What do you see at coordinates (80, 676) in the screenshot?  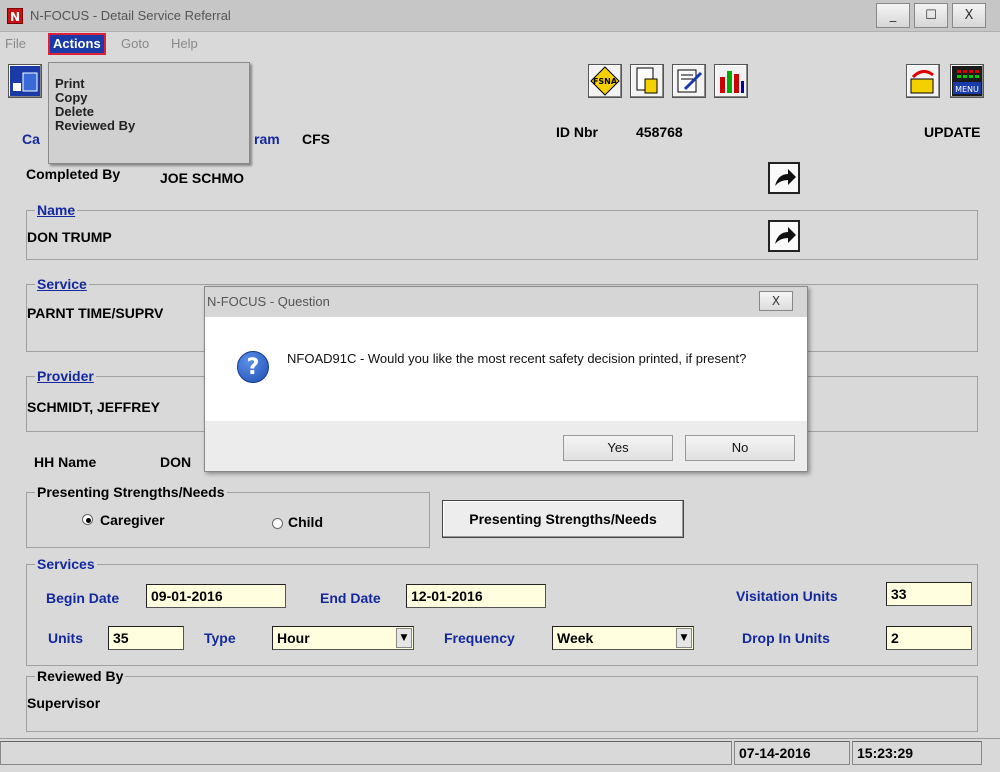 I see `reviewed-by-legend: Reviewed By` at bounding box center [80, 676].